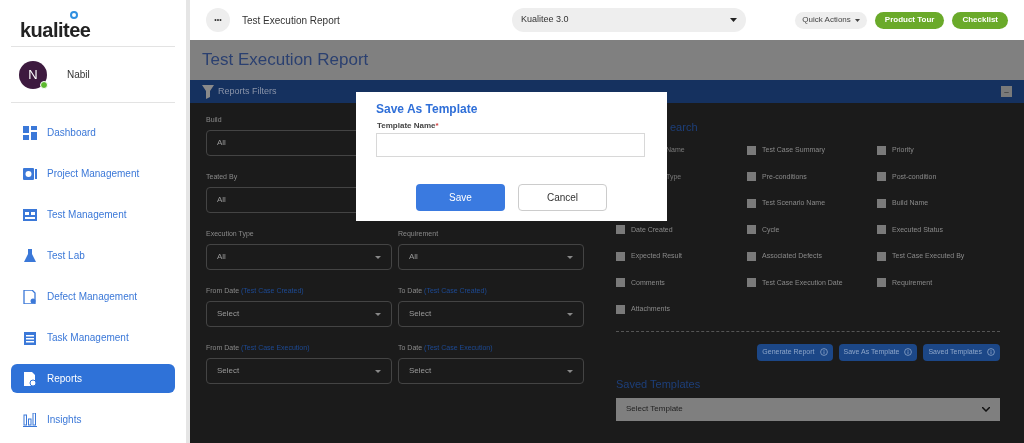 Image resolution: width=1024 pixels, height=443 pixels. I want to click on quick-actions-button: Quick Actions, so click(831, 20).